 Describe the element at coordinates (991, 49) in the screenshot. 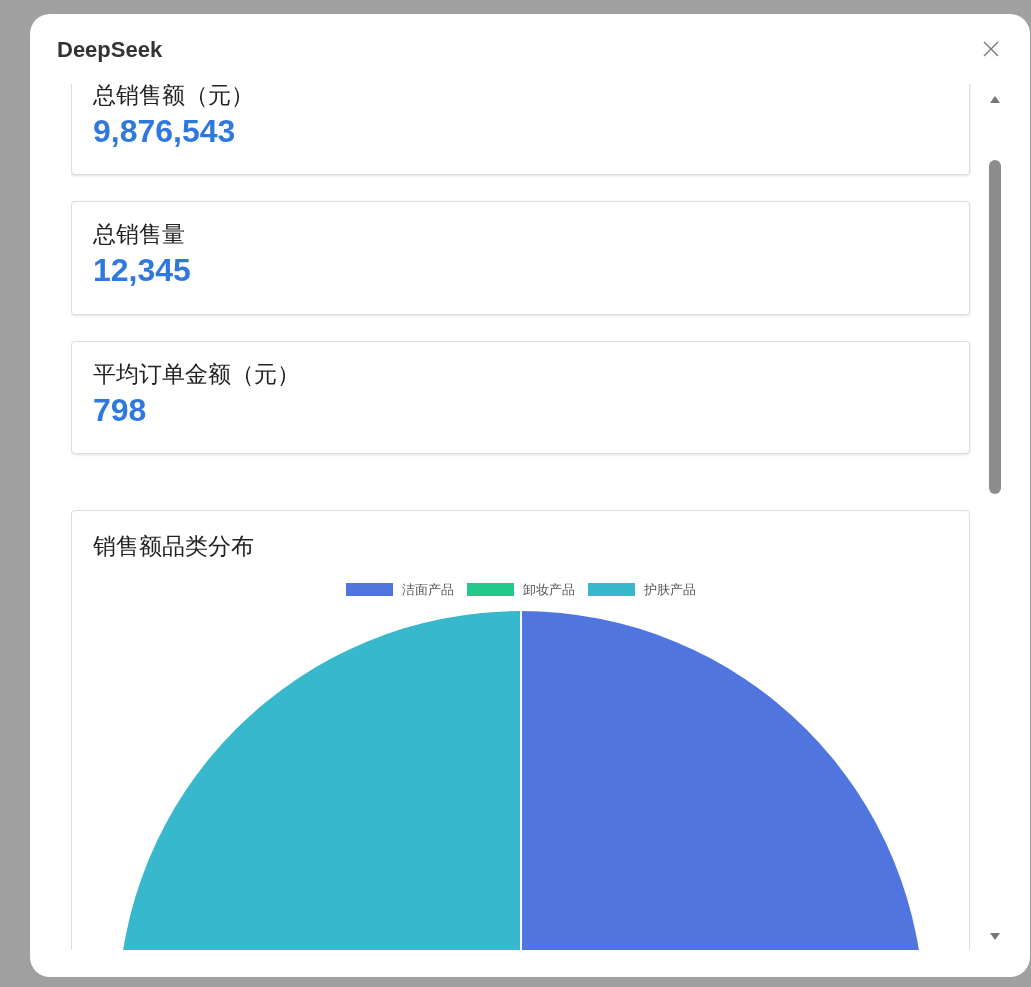

I see `close-icon` at that location.